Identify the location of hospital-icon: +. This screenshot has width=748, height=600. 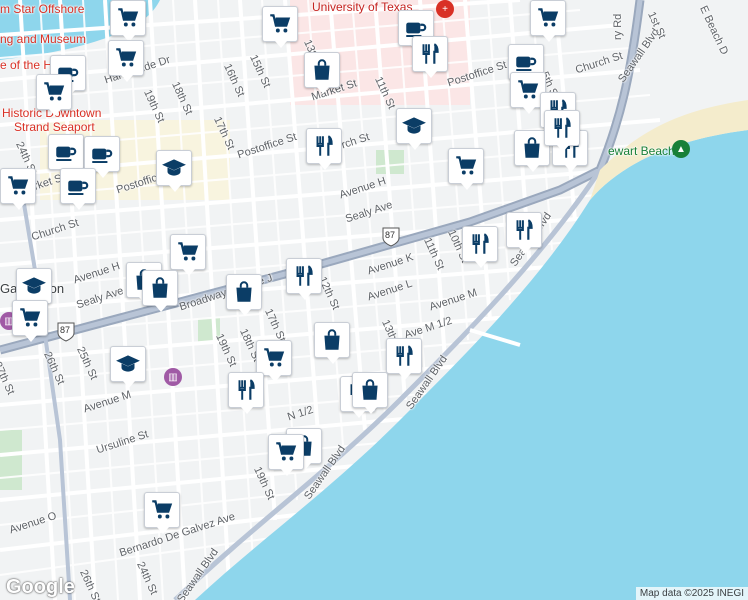
(445, 9).